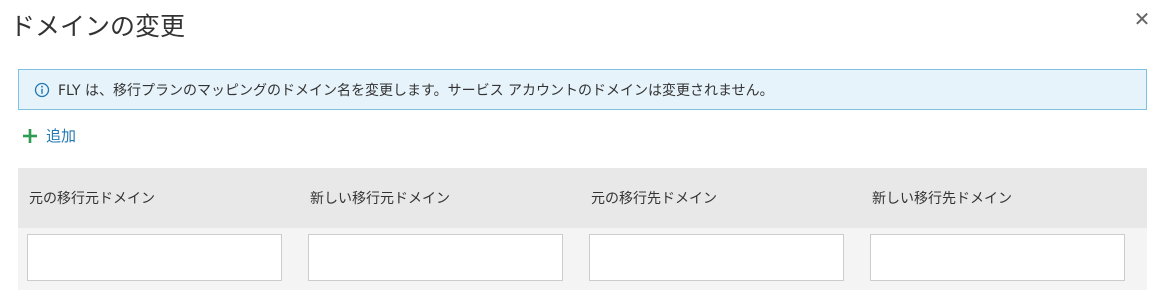  What do you see at coordinates (997, 257) in the screenshot?
I see `new-destination-domain-input` at bounding box center [997, 257].